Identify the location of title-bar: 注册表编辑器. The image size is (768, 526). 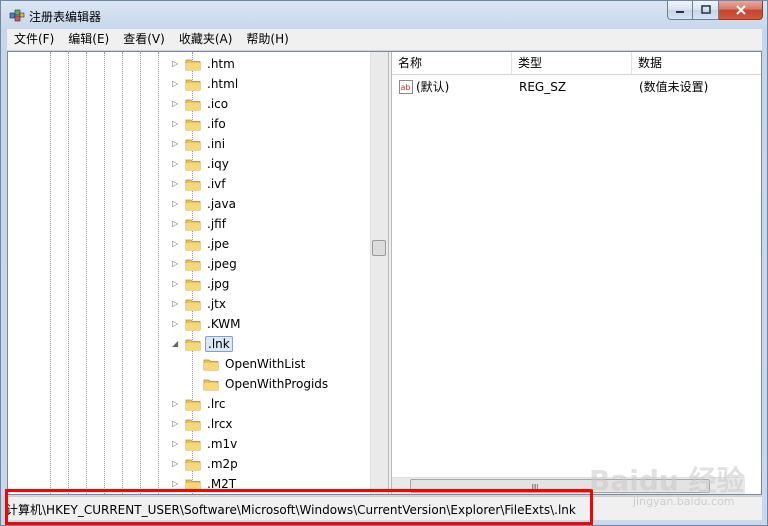
(384, 15).